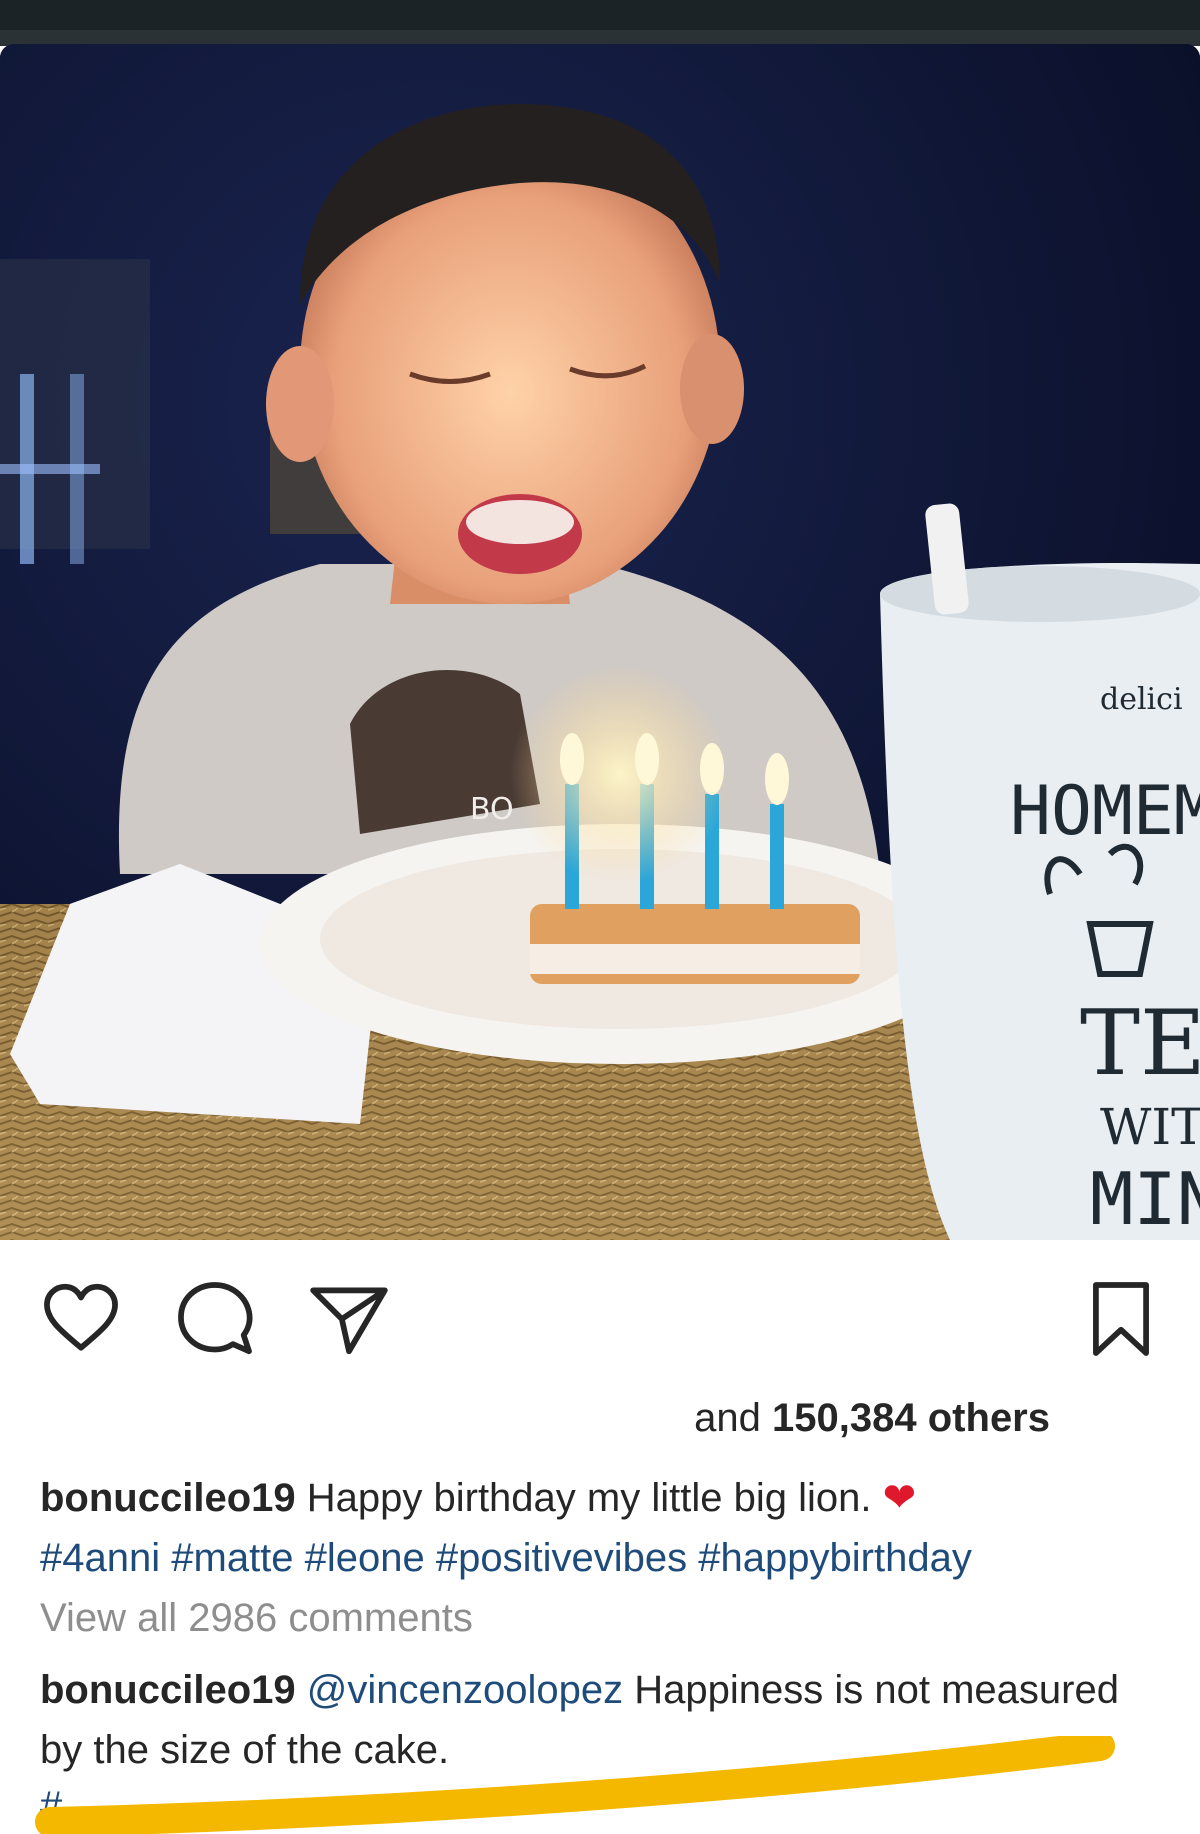 This screenshot has width=1200, height=1834. I want to click on mug-text-5: MIN, so click(1145, 1198).